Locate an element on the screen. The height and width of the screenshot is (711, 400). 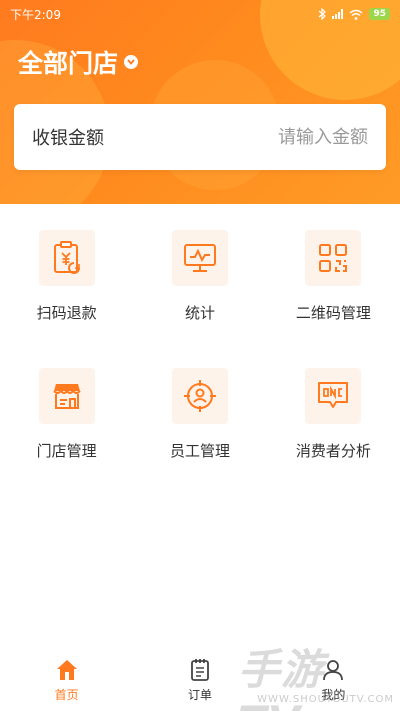
status-bar: 下午2:09 95 is located at coordinates (200, 14).